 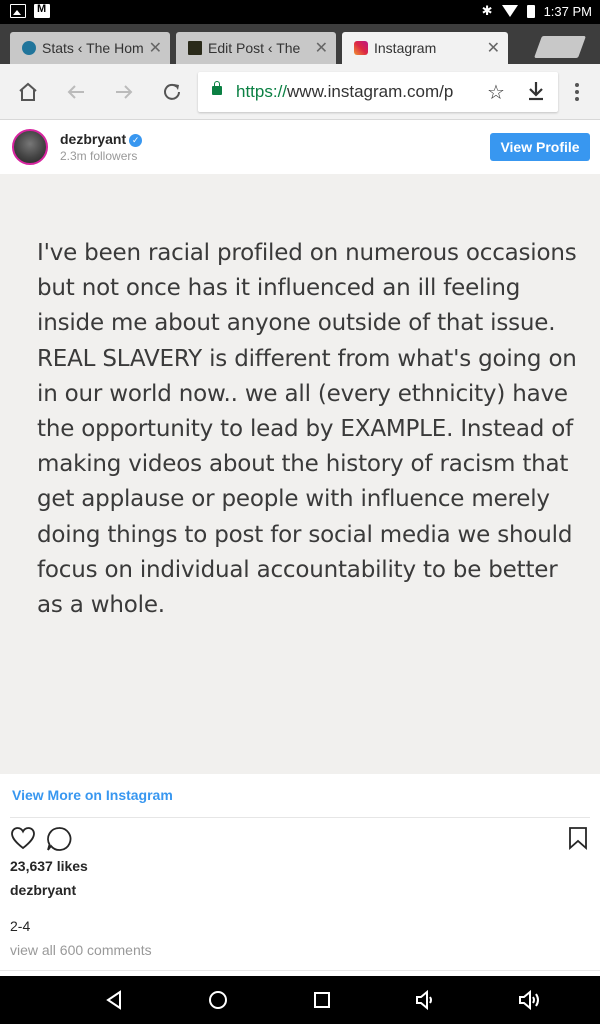 I want to click on caption-username: dezbryant, so click(x=43, y=890).